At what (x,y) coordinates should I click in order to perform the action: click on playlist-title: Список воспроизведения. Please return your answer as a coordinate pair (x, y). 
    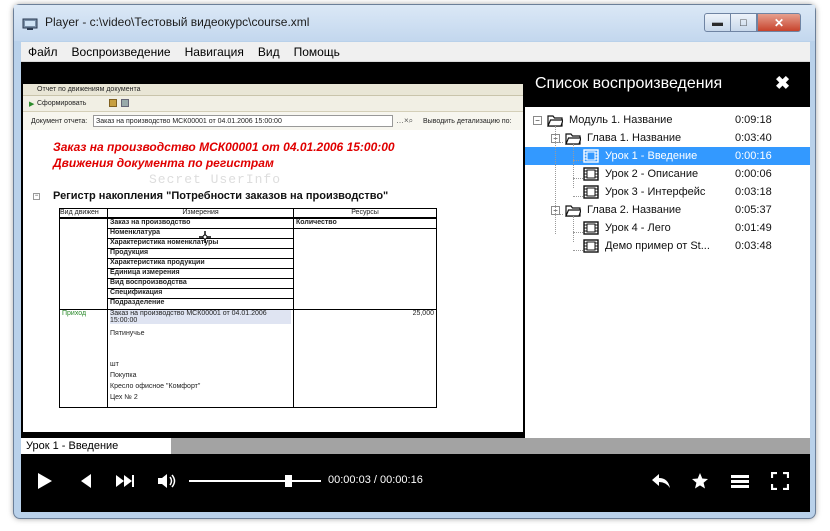
    Looking at the image, I should click on (629, 83).